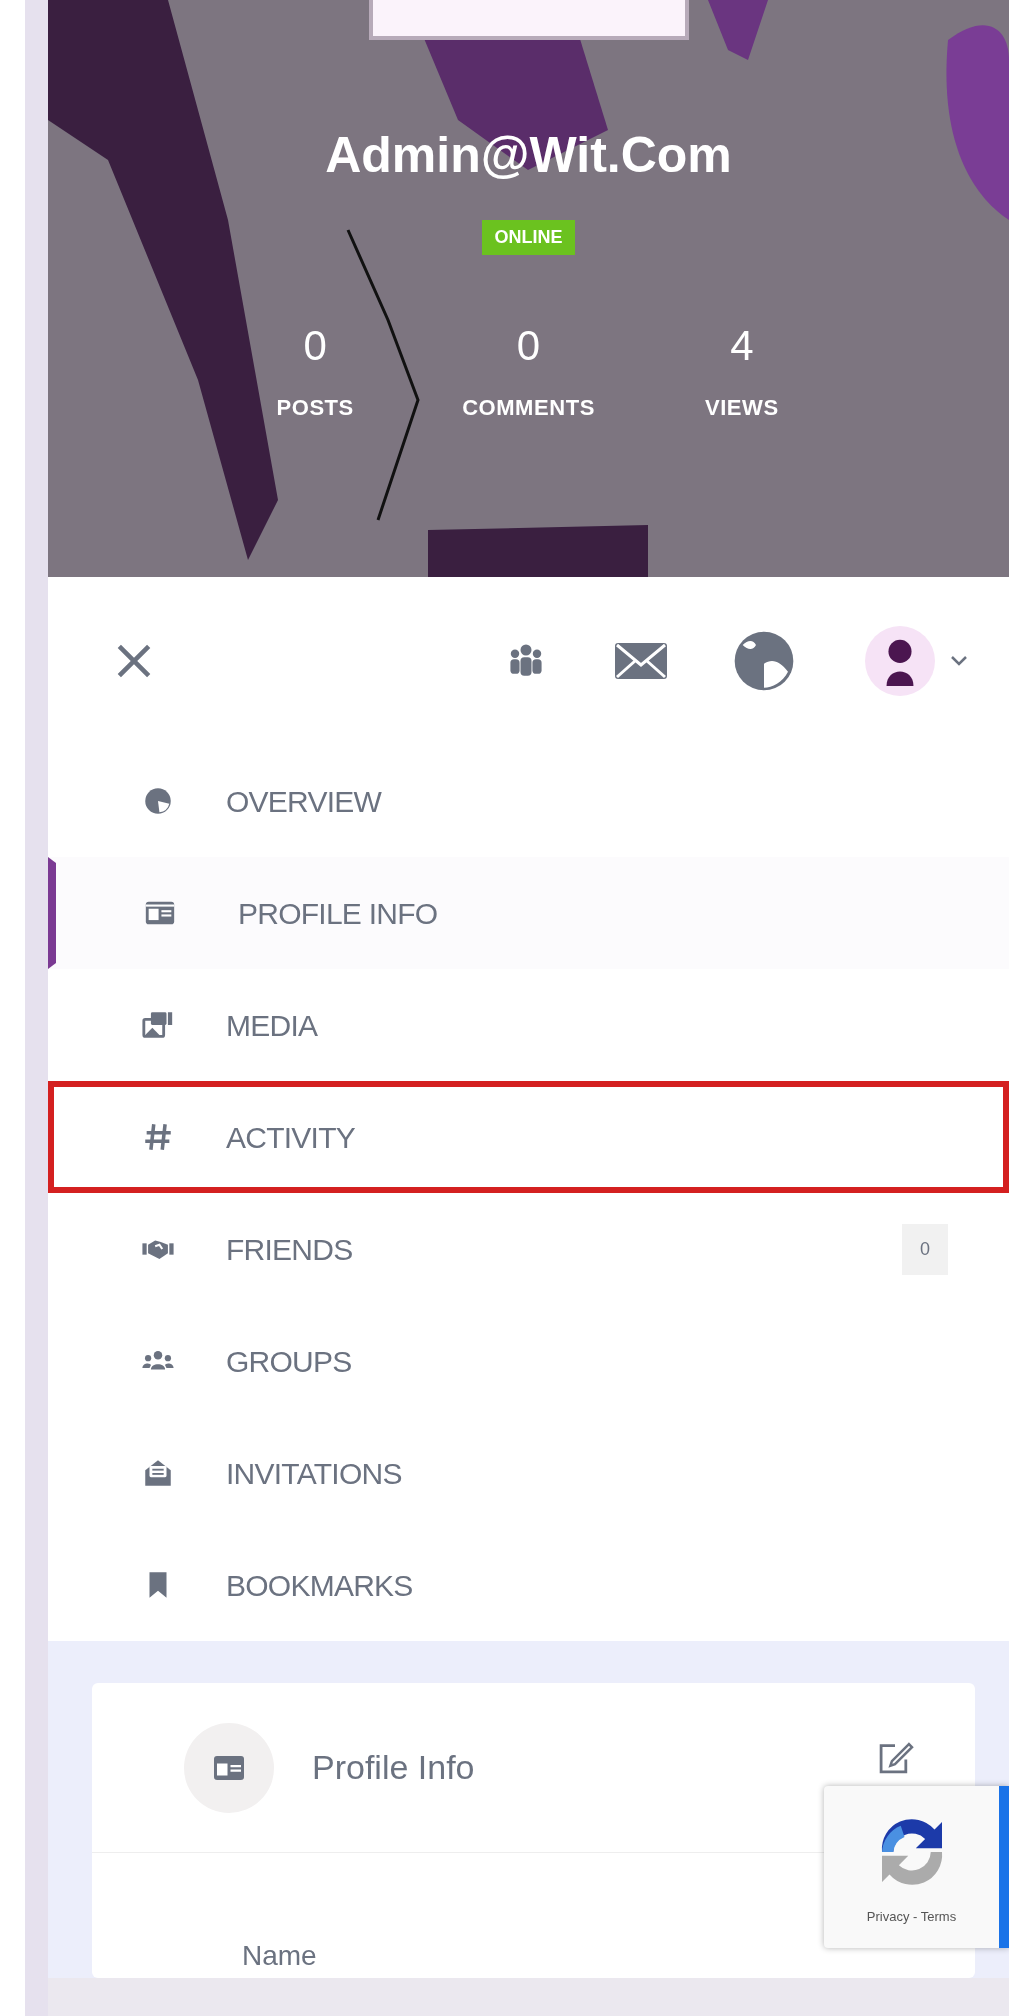 This screenshot has height=2016, width=1009. I want to click on card-title: Profile Info, so click(393, 1767).